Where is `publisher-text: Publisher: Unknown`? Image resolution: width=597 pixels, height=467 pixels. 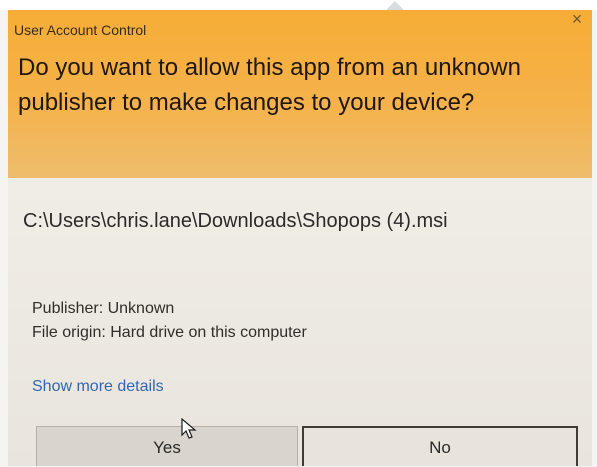 publisher-text: Publisher: Unknown is located at coordinates (103, 308).